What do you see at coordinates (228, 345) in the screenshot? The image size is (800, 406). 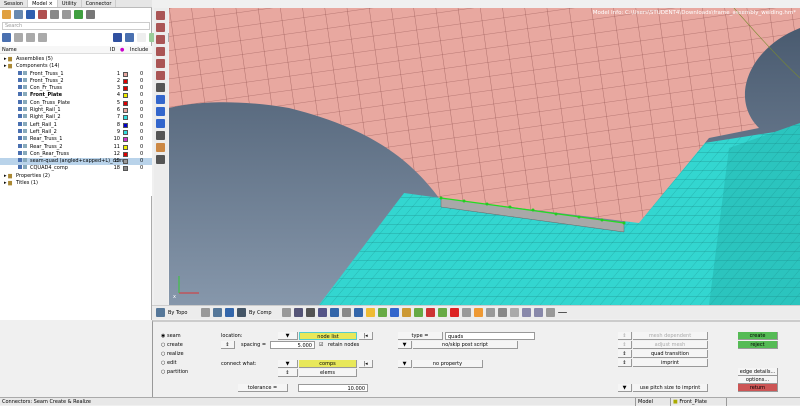 I see `spacing-toggle-icon: ⇕` at bounding box center [228, 345].